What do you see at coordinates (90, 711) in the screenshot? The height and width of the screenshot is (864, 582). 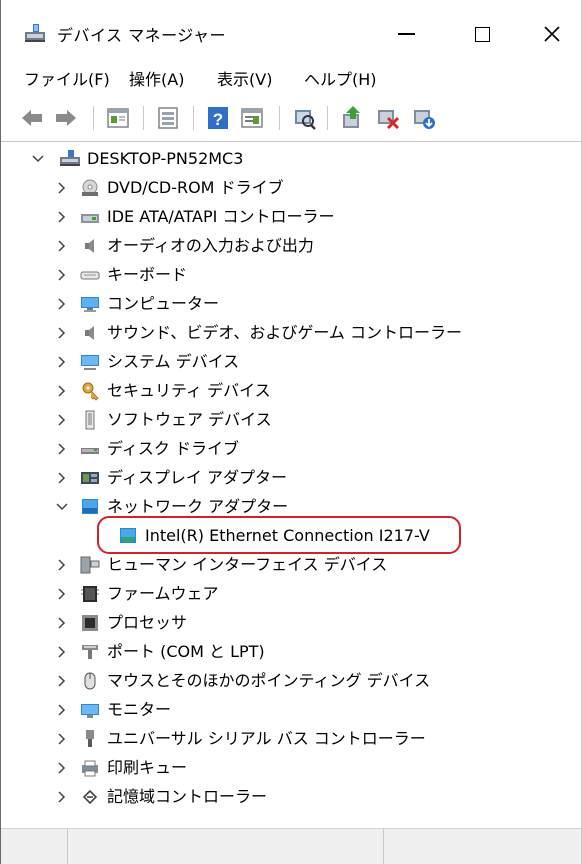 I see `monitor-icon` at bounding box center [90, 711].